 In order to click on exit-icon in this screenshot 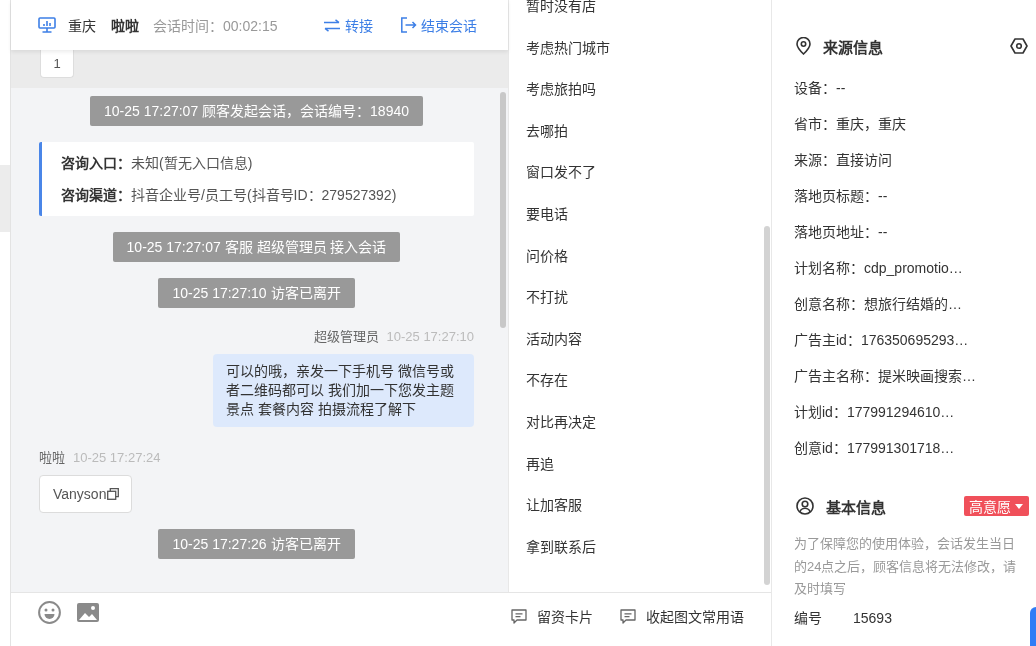, I will do `click(408, 25)`.